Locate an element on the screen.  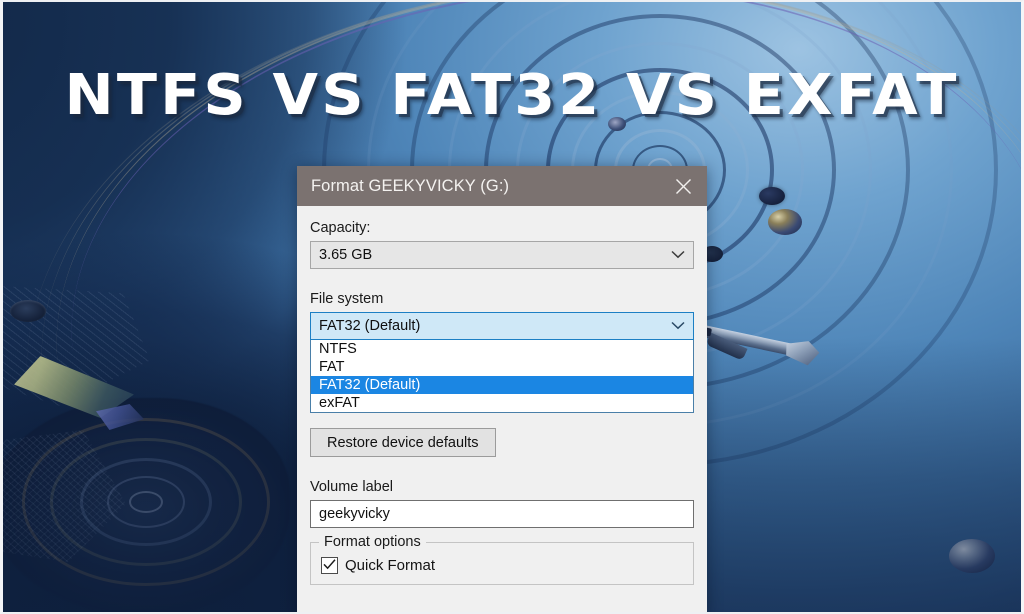
format-options-group: Format options Quick Format is located at coordinates (502, 559).